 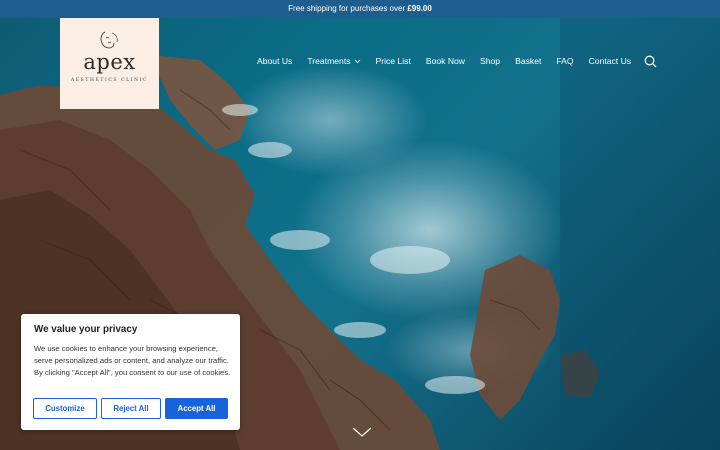 I want to click on nav-item-label: Book Now, so click(x=445, y=61).